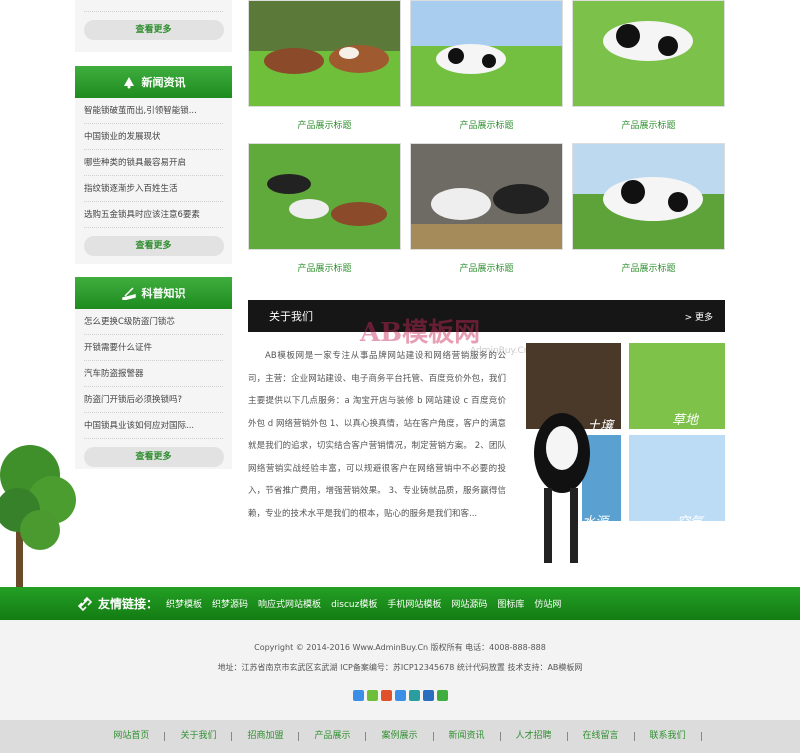 The height and width of the screenshot is (753, 800). What do you see at coordinates (428, 695) in the screenshot?
I see `share-kaixin-icon` at bounding box center [428, 695].